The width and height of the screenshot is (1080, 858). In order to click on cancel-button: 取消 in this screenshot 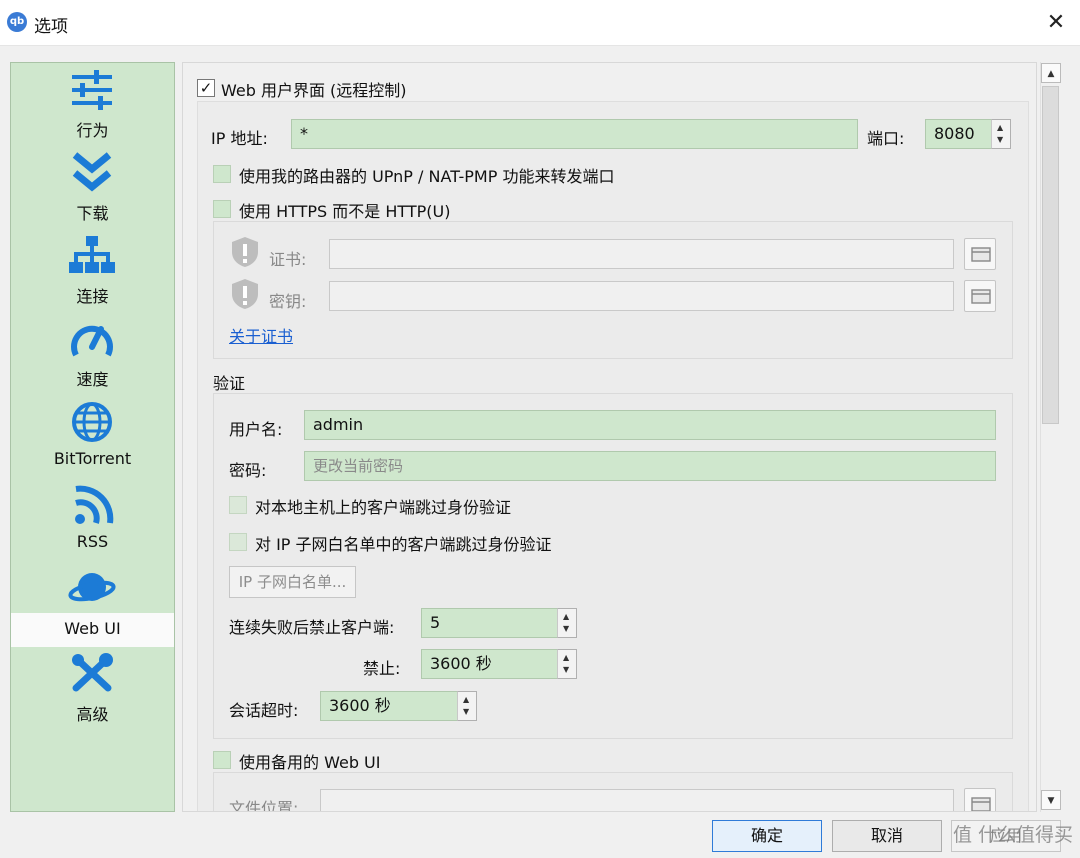, I will do `click(887, 836)`.